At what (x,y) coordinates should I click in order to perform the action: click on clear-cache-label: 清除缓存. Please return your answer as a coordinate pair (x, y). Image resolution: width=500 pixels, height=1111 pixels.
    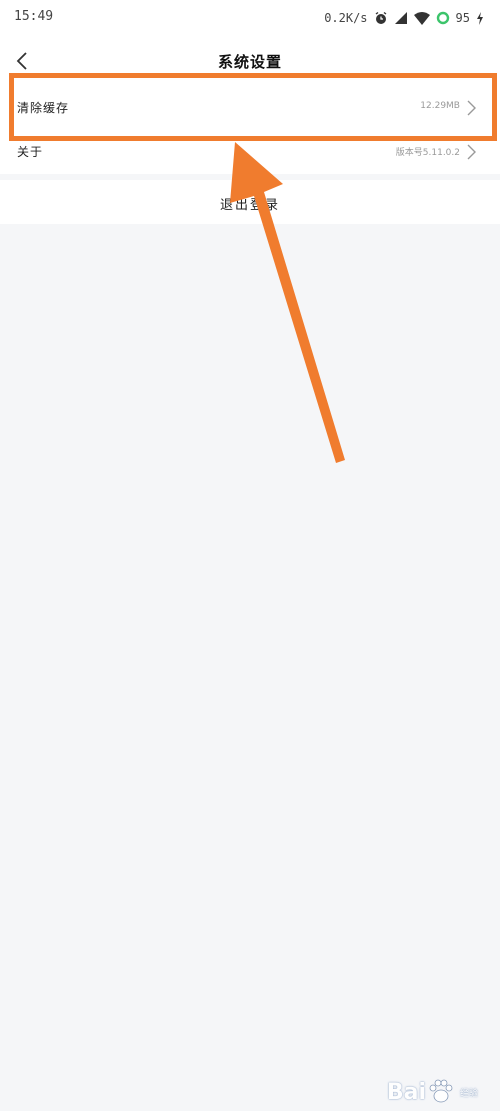
    Looking at the image, I should click on (43, 108).